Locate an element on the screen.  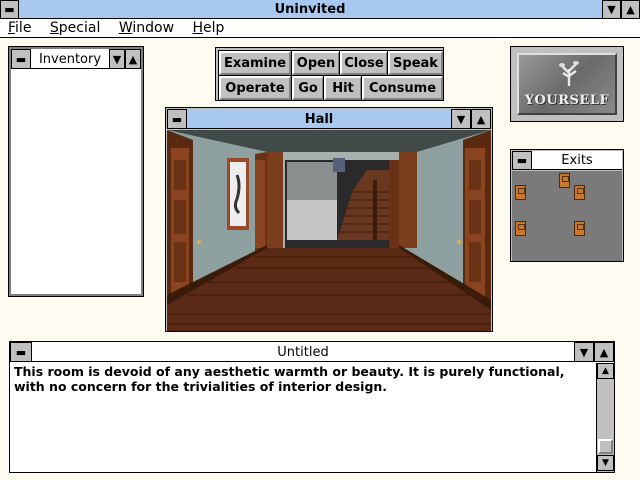
hall-title: Hall is located at coordinates (319, 119).